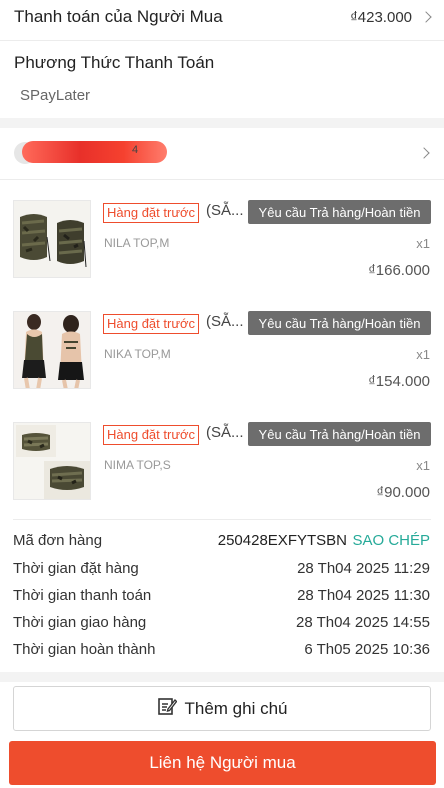 This screenshot has height=788, width=444. I want to click on copy-order-id-button: SAO CHÉP, so click(391, 540).